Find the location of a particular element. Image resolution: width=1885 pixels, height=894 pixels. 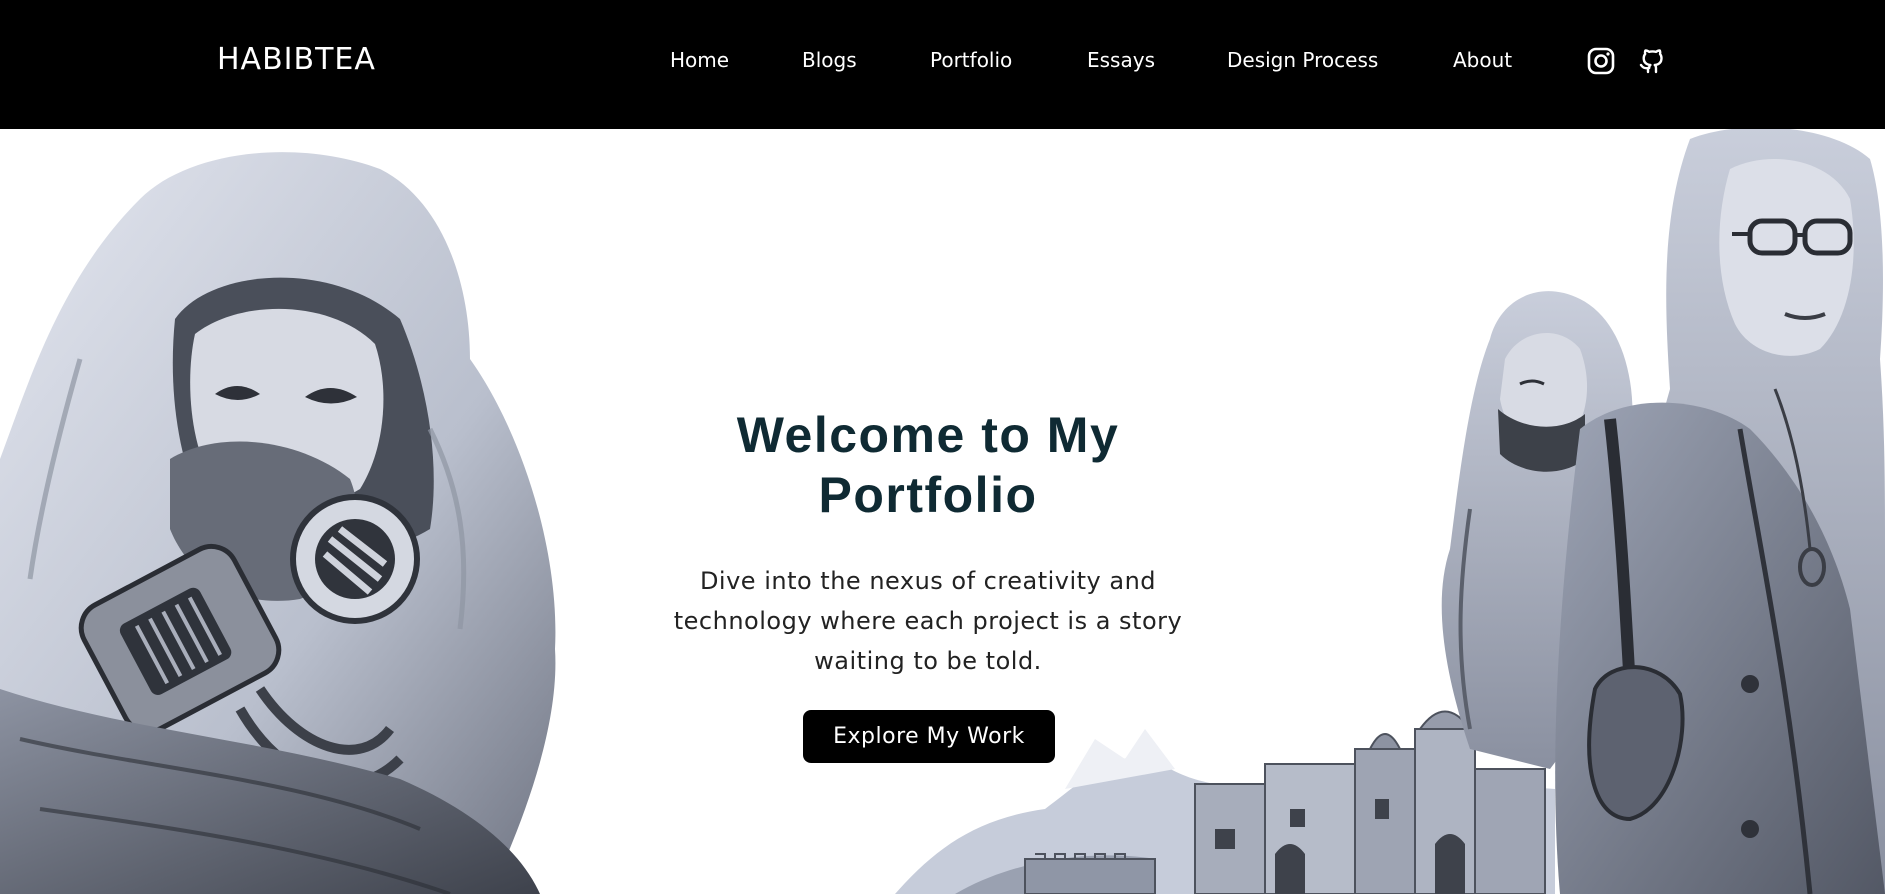

hero-subtitle-line-1: Dive into the nexus of creativity and is located at coordinates (928, 581).